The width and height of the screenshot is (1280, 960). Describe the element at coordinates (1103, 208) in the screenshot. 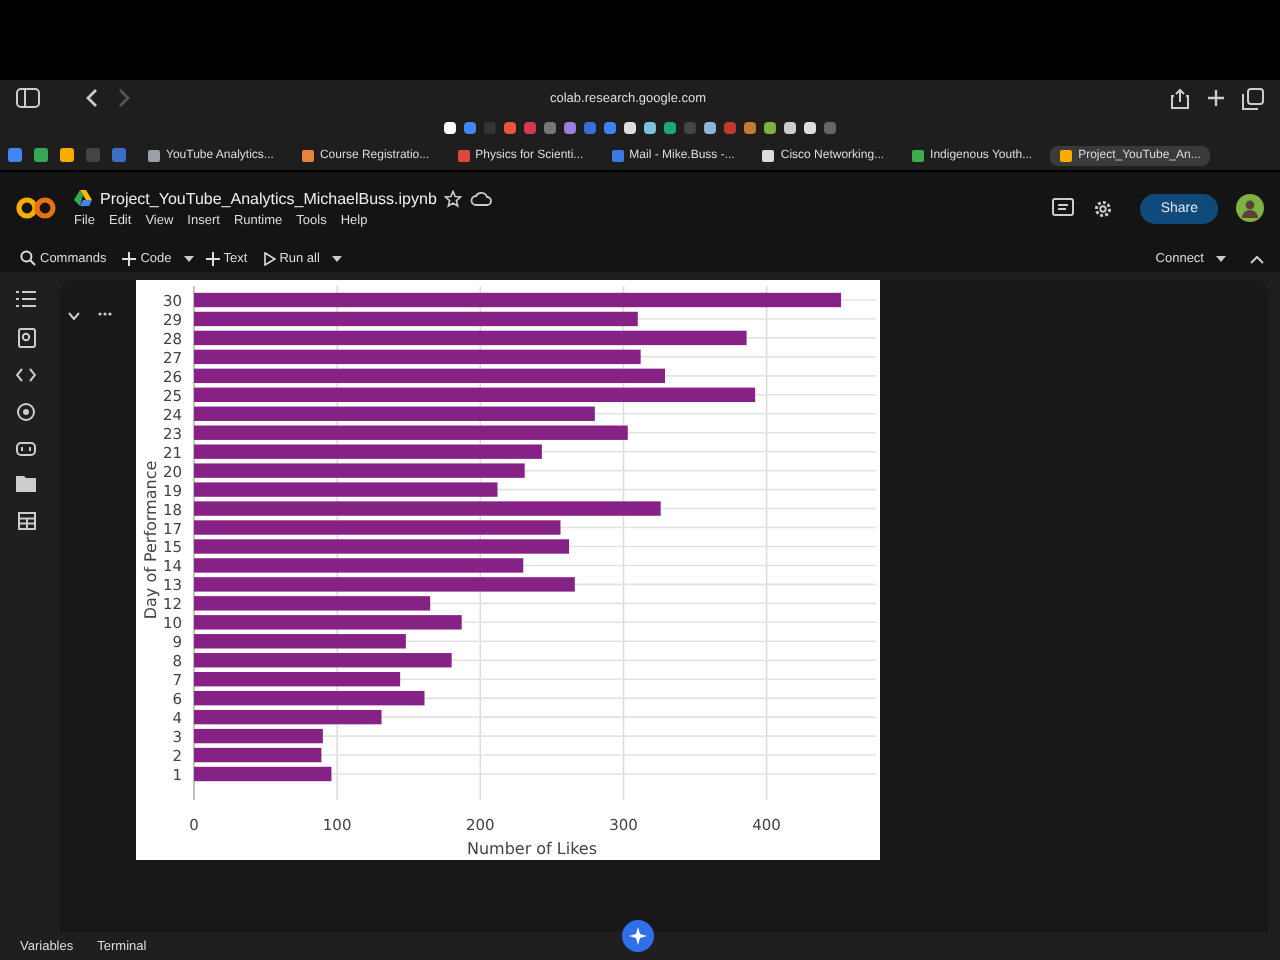

I see `settings-icon` at that location.